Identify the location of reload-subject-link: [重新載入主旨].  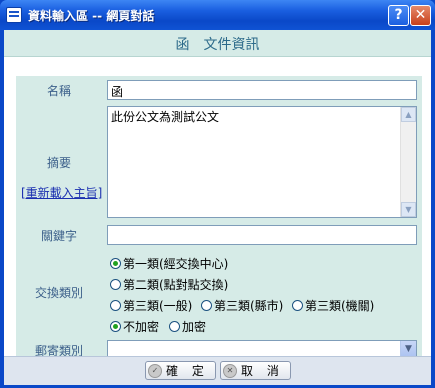
(61, 192).